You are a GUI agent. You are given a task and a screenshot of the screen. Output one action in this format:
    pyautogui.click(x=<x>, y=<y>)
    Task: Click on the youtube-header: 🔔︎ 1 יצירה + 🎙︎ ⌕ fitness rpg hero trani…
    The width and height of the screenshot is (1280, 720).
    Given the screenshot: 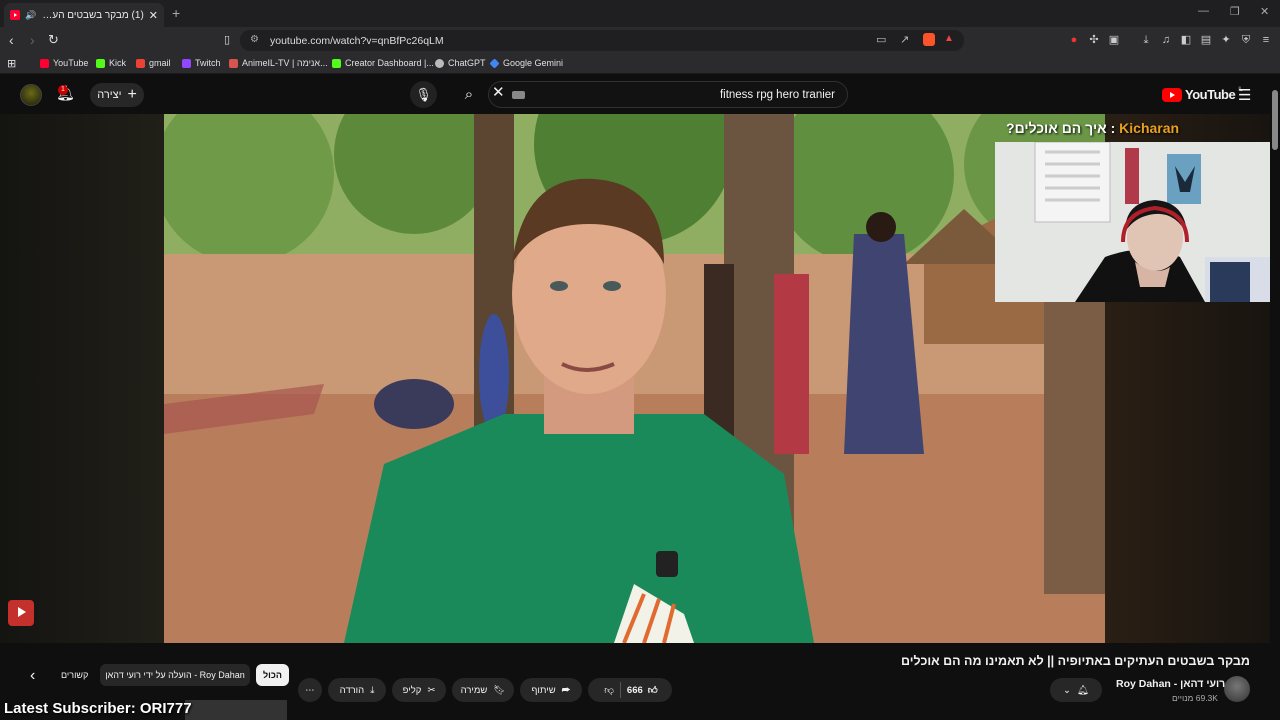 What is the action you would take?
    pyautogui.click(x=640, y=94)
    